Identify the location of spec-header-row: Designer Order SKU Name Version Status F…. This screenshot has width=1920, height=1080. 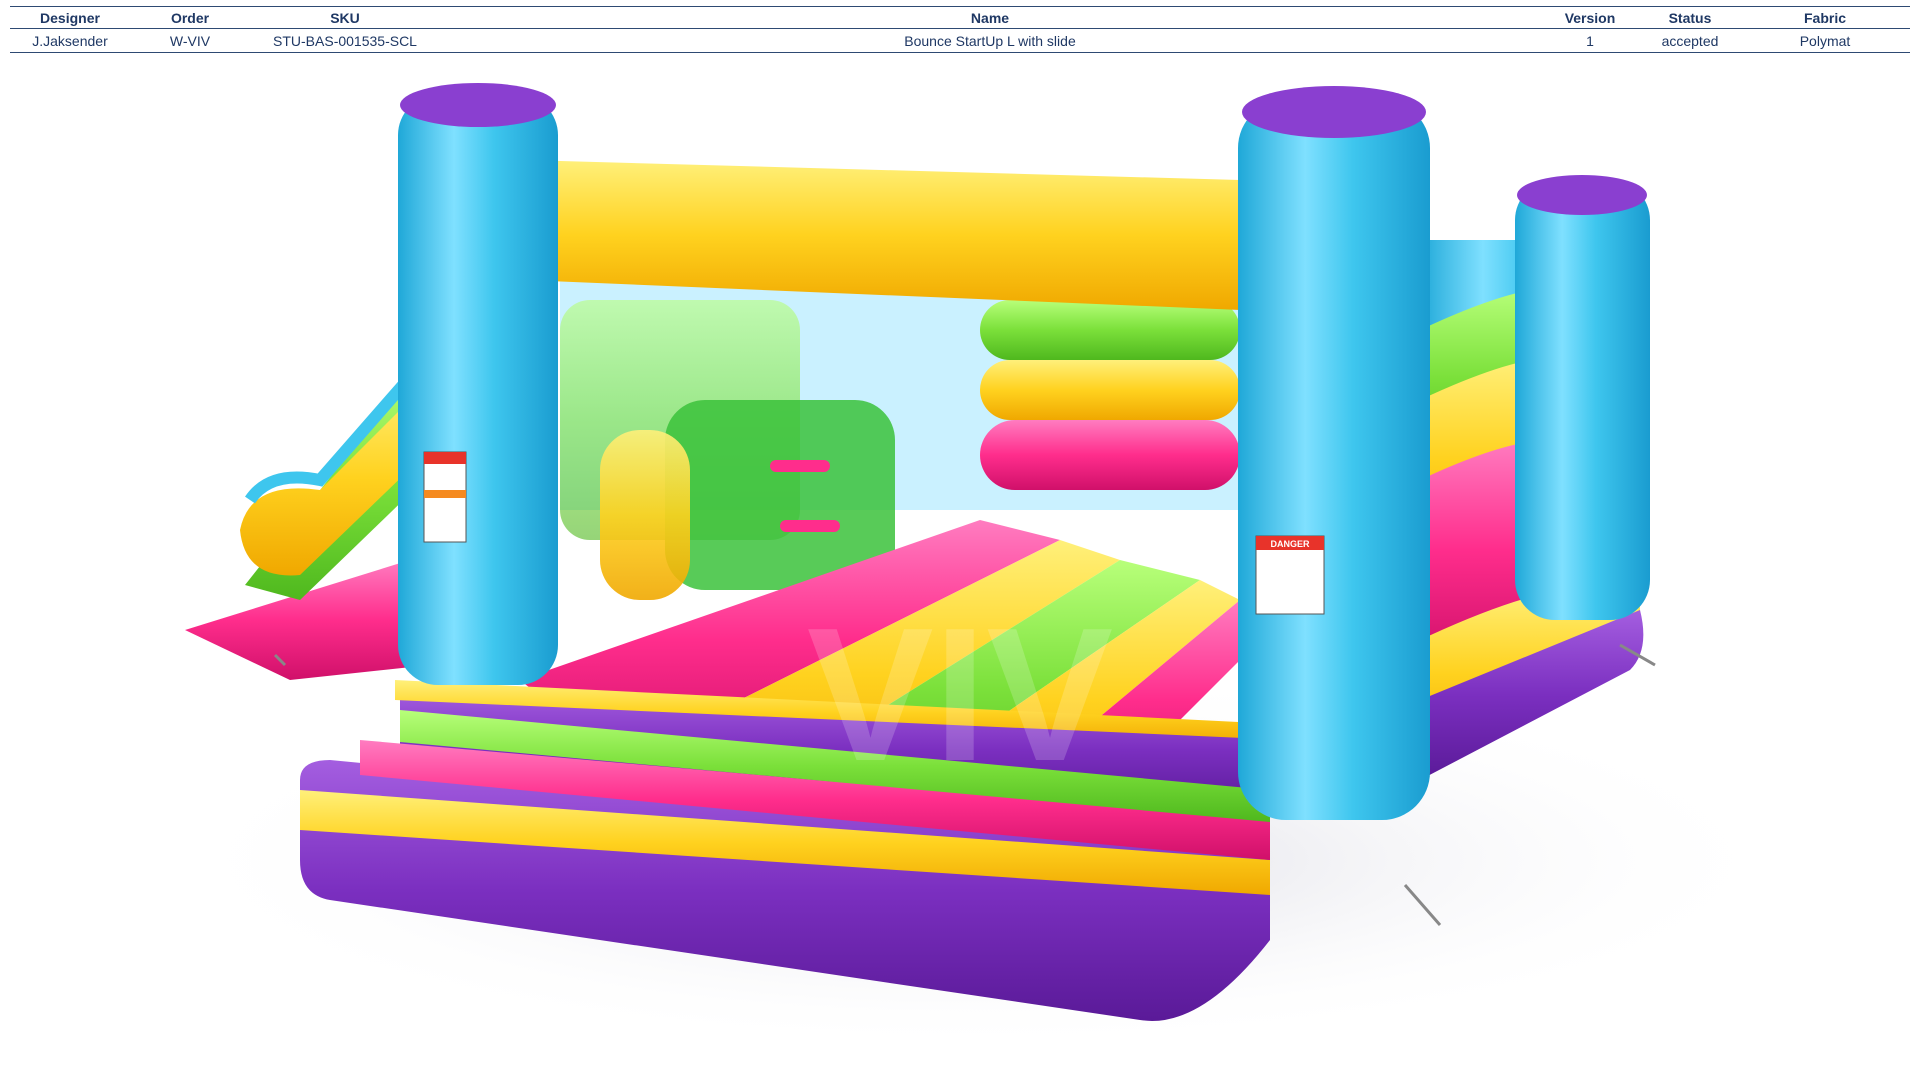
(960, 17).